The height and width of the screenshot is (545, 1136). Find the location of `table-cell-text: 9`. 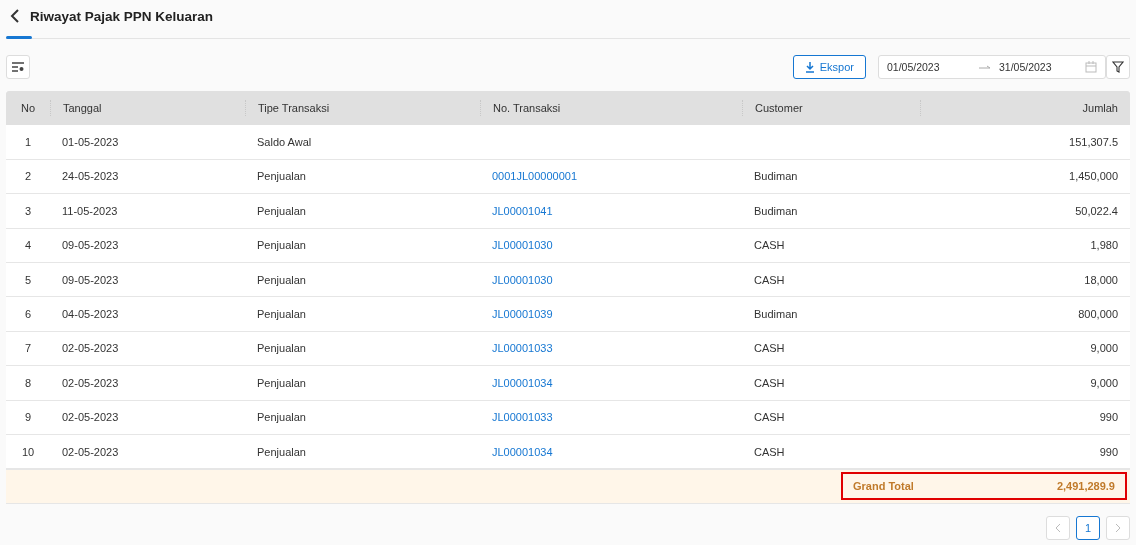

table-cell-text: 9 is located at coordinates (28, 417).